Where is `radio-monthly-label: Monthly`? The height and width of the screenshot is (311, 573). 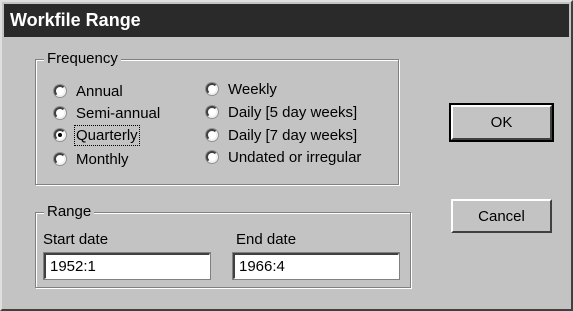
radio-monthly-label: Monthly is located at coordinates (102, 159).